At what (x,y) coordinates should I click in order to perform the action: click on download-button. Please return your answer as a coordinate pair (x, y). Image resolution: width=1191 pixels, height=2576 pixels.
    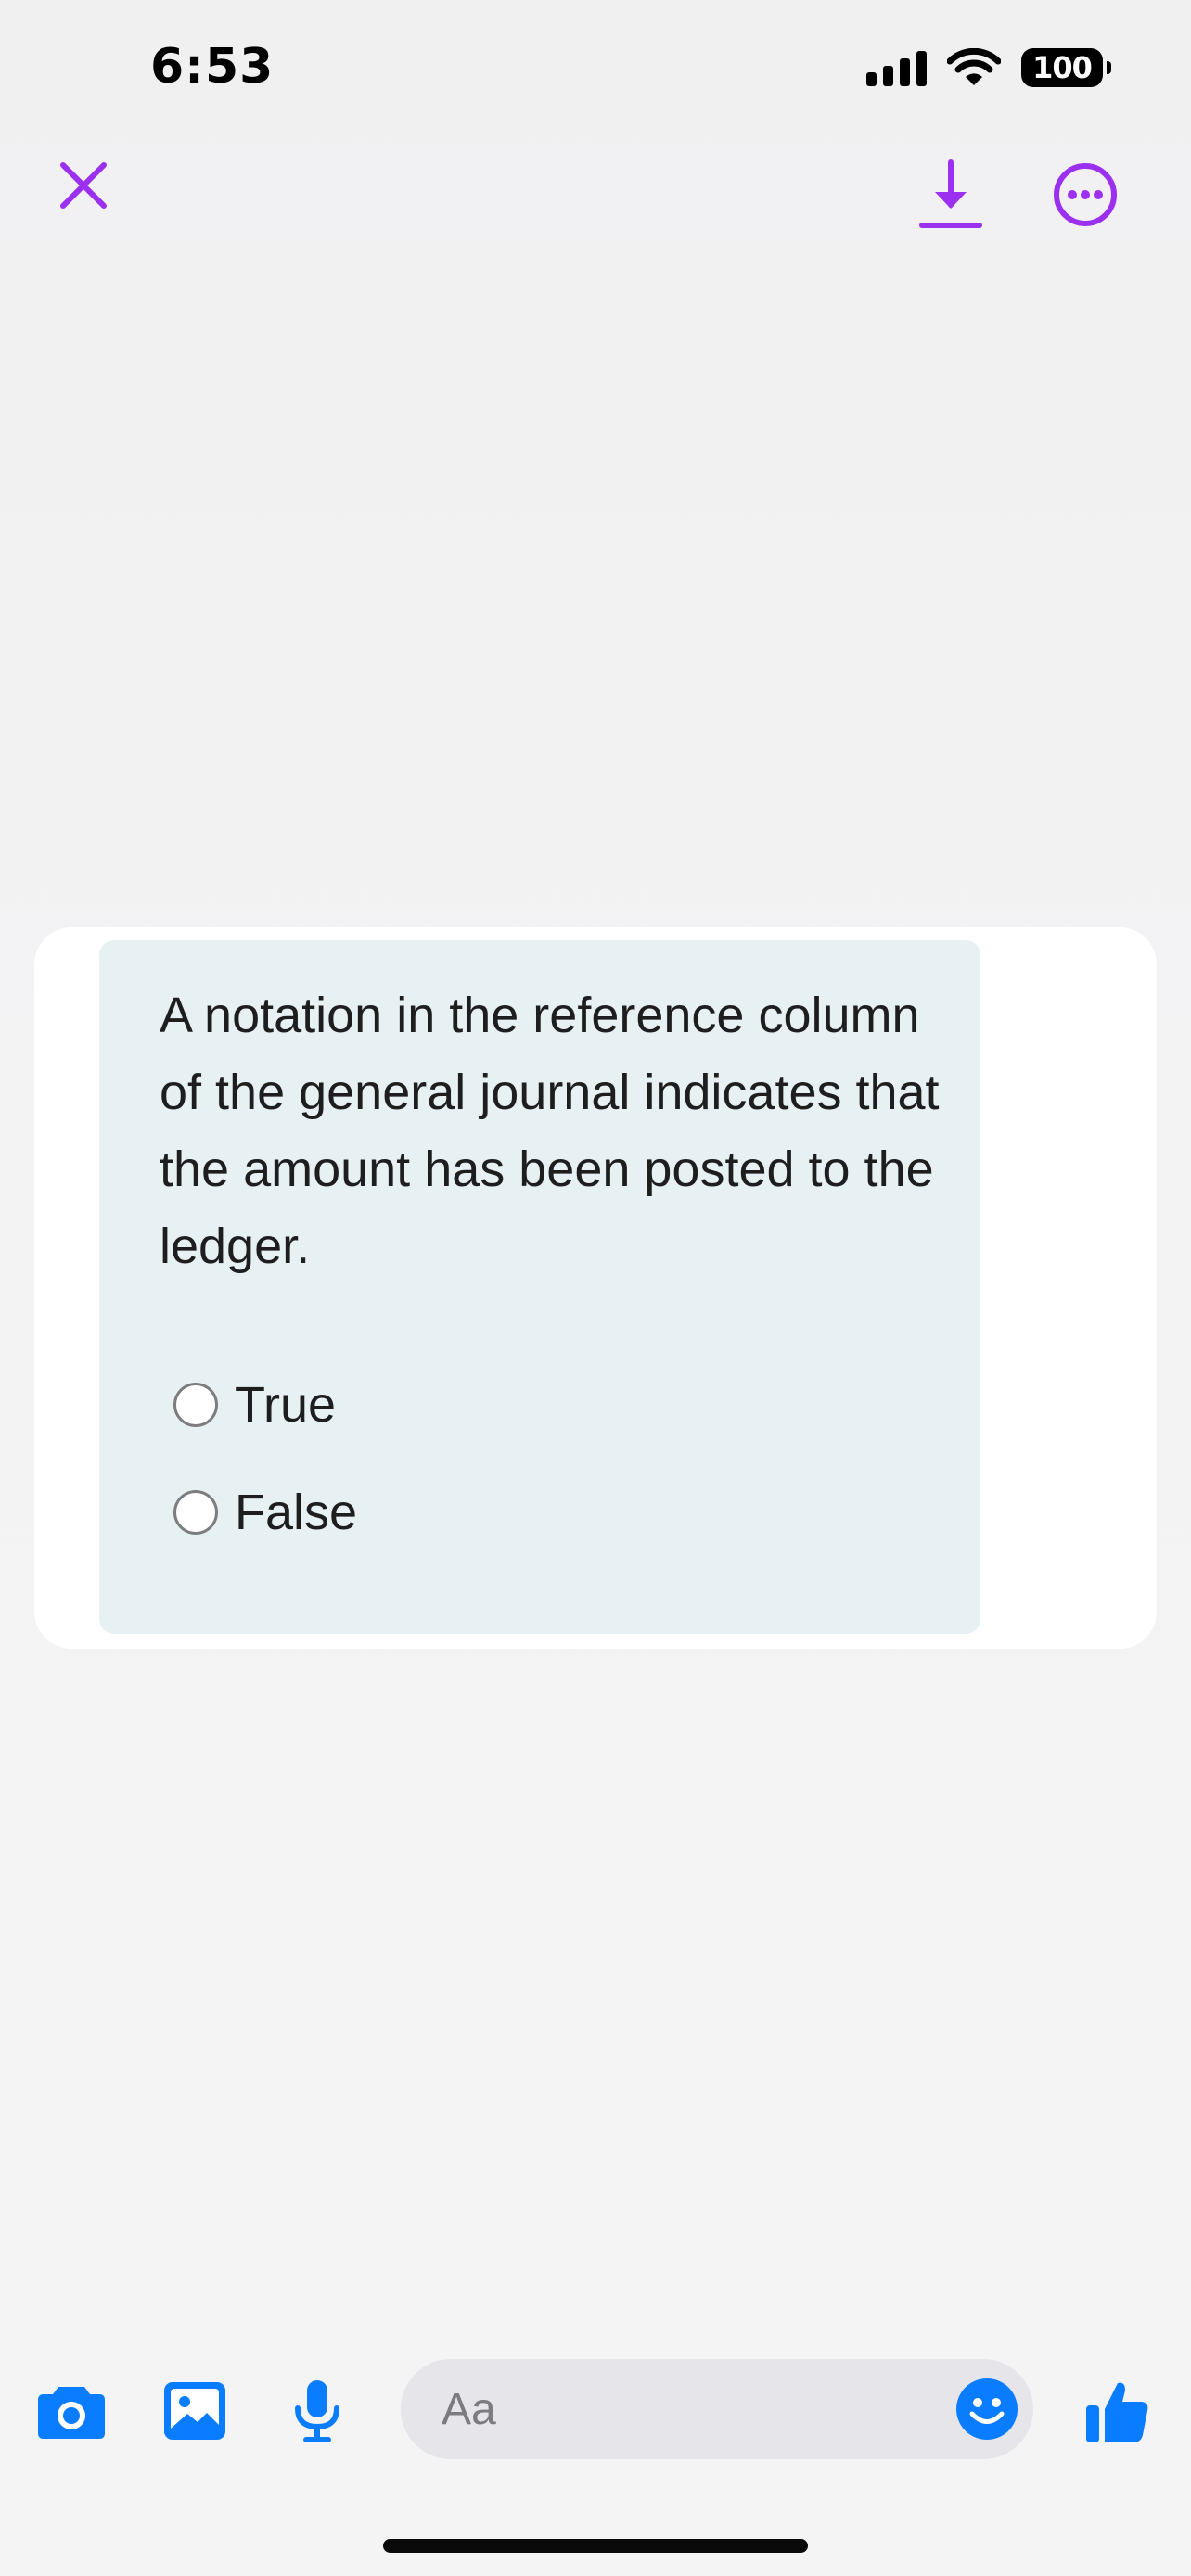
    Looking at the image, I should click on (951, 196).